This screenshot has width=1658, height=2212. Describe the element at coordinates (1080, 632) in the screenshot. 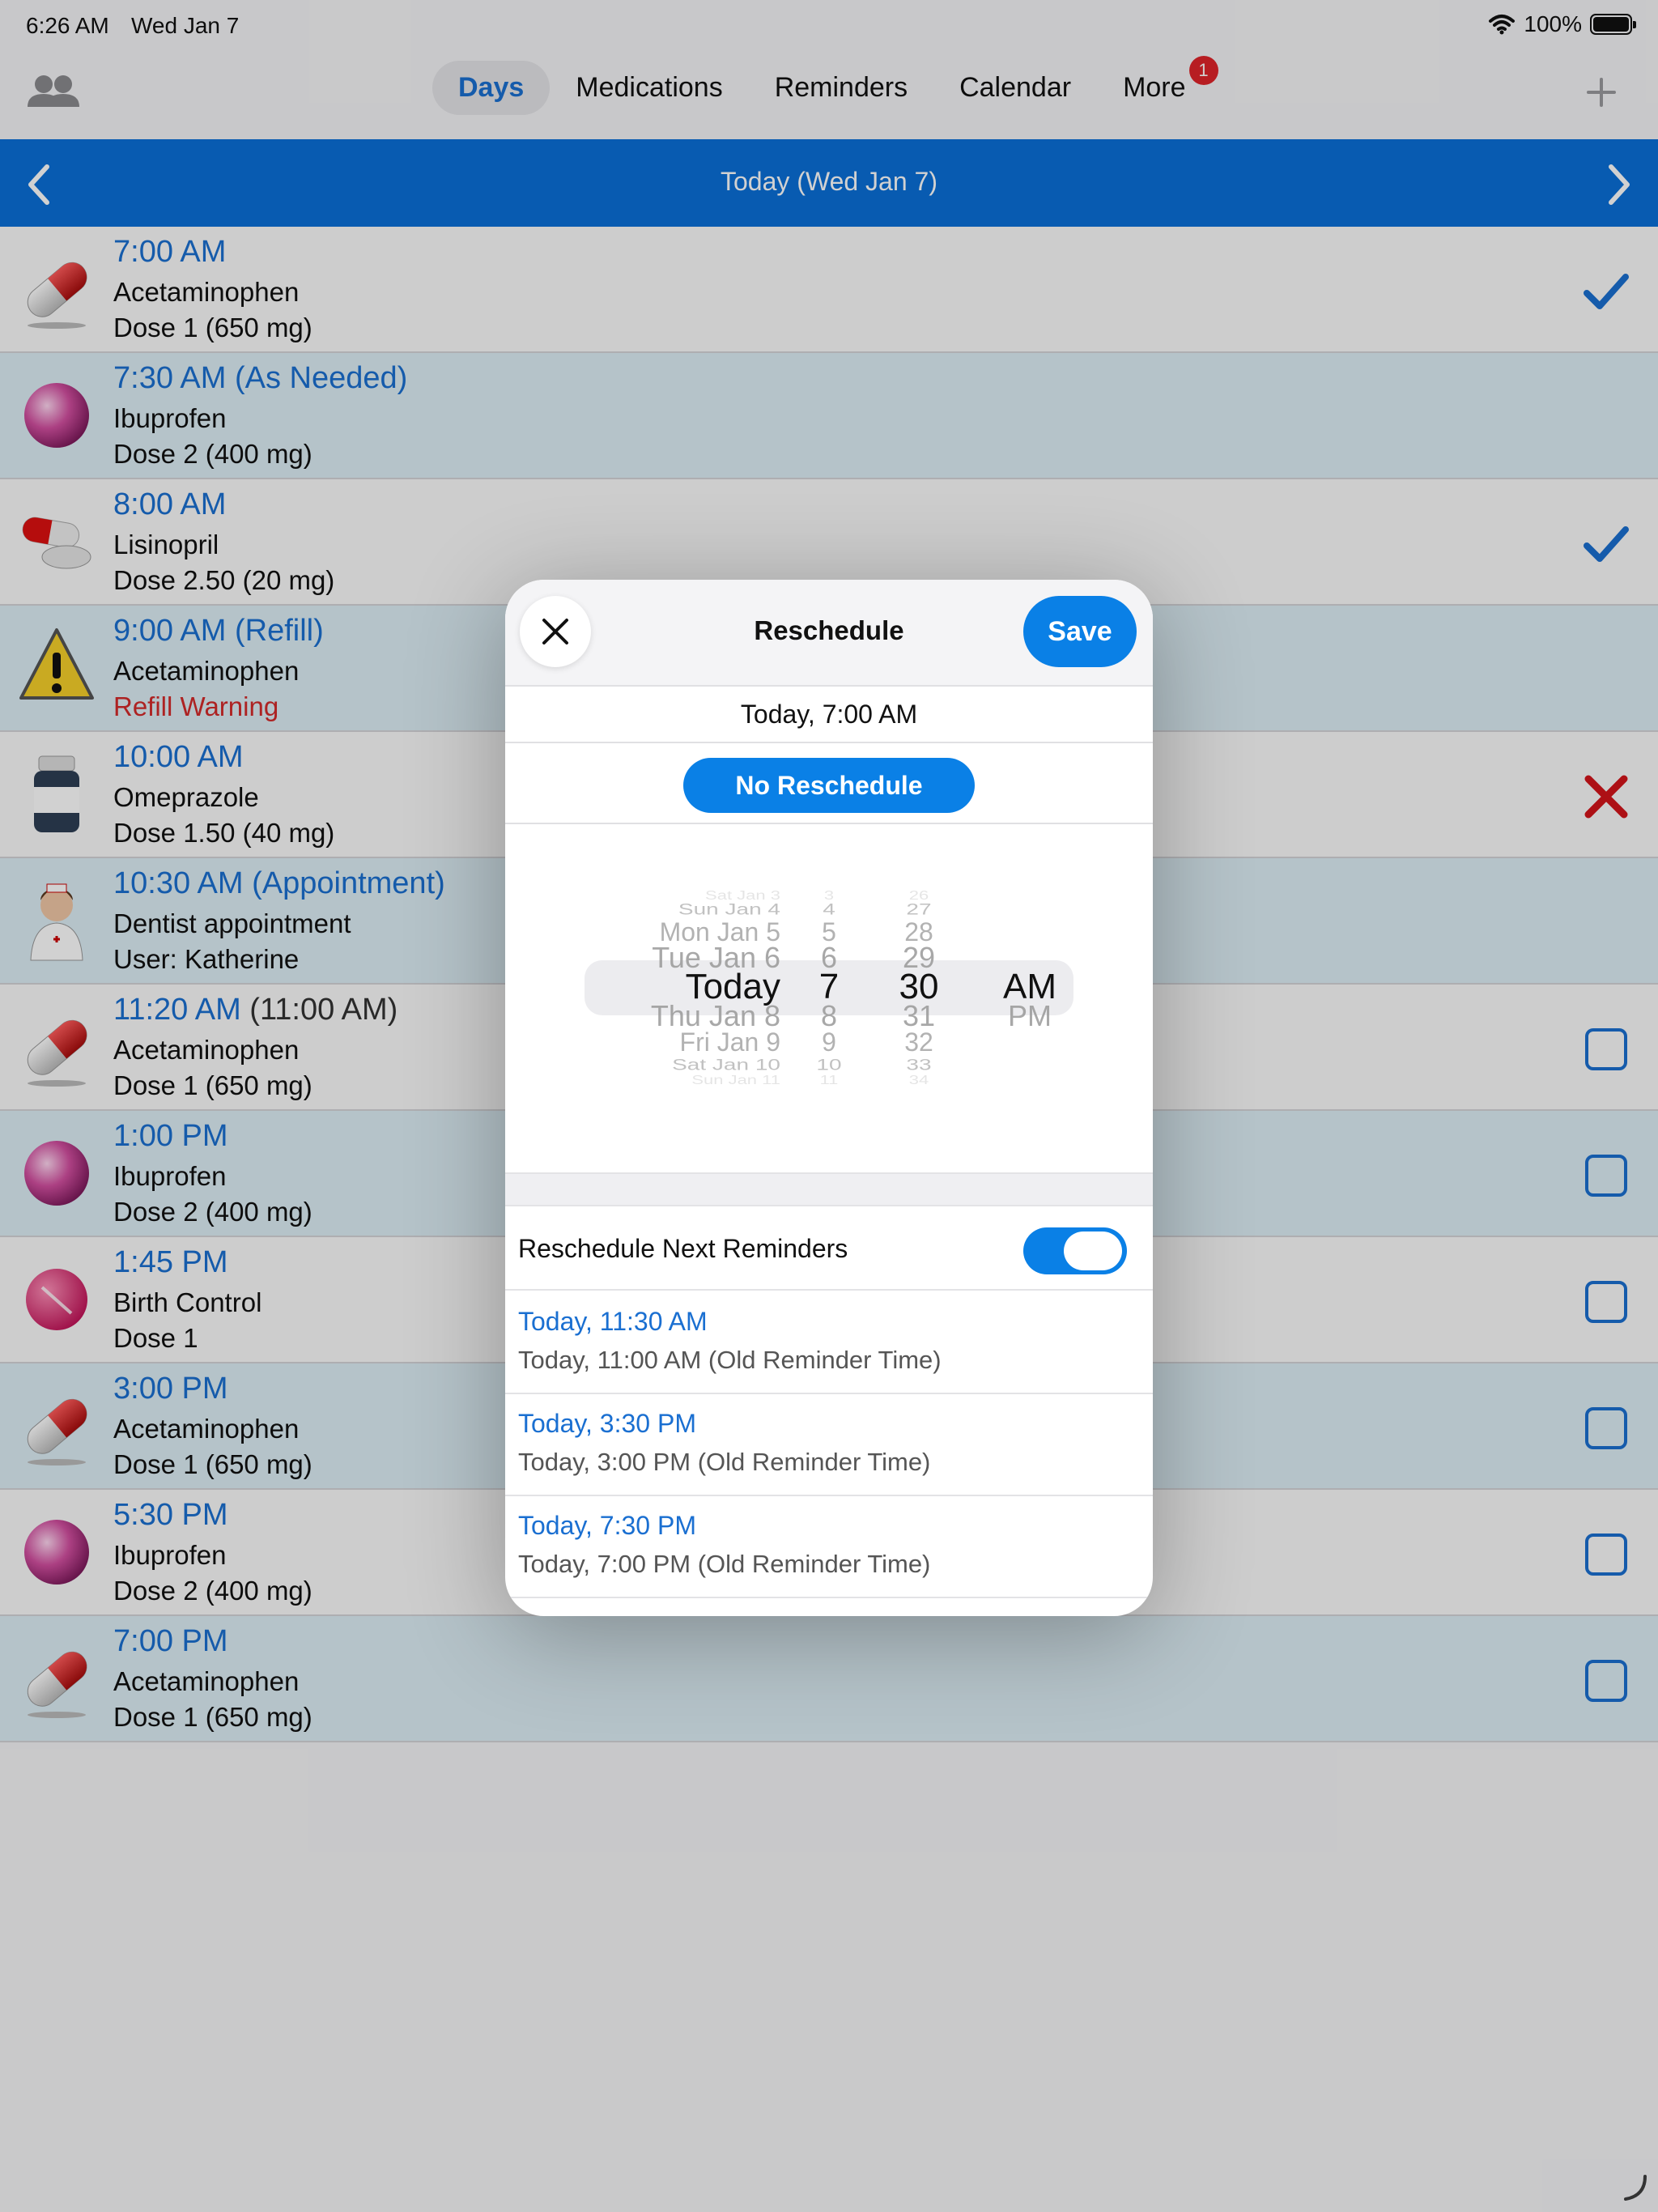

I see `save-button: Save` at that location.